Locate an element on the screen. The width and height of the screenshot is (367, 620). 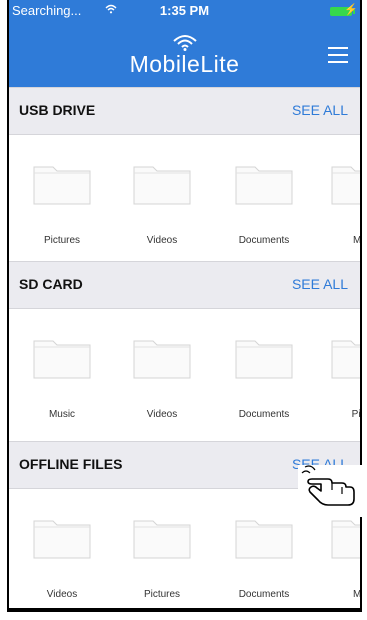
folder-item: Music is located at coordinates (62, 378).